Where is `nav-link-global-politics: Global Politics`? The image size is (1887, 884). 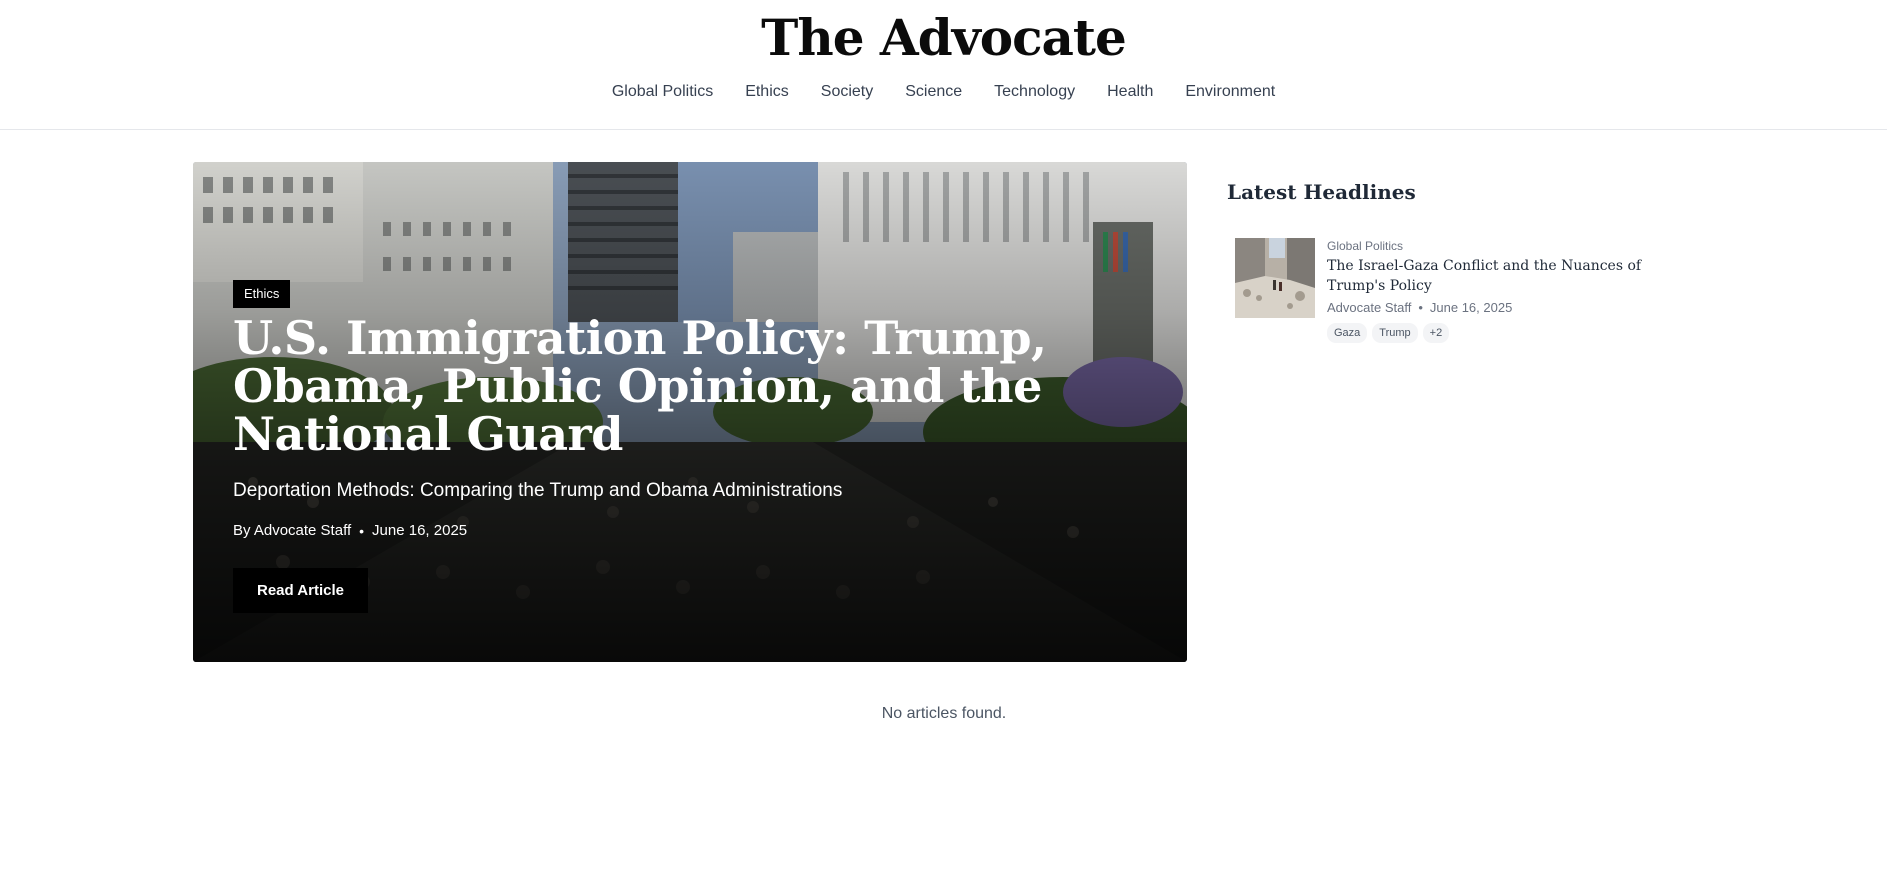 nav-link-global-politics: Global Politics is located at coordinates (662, 92).